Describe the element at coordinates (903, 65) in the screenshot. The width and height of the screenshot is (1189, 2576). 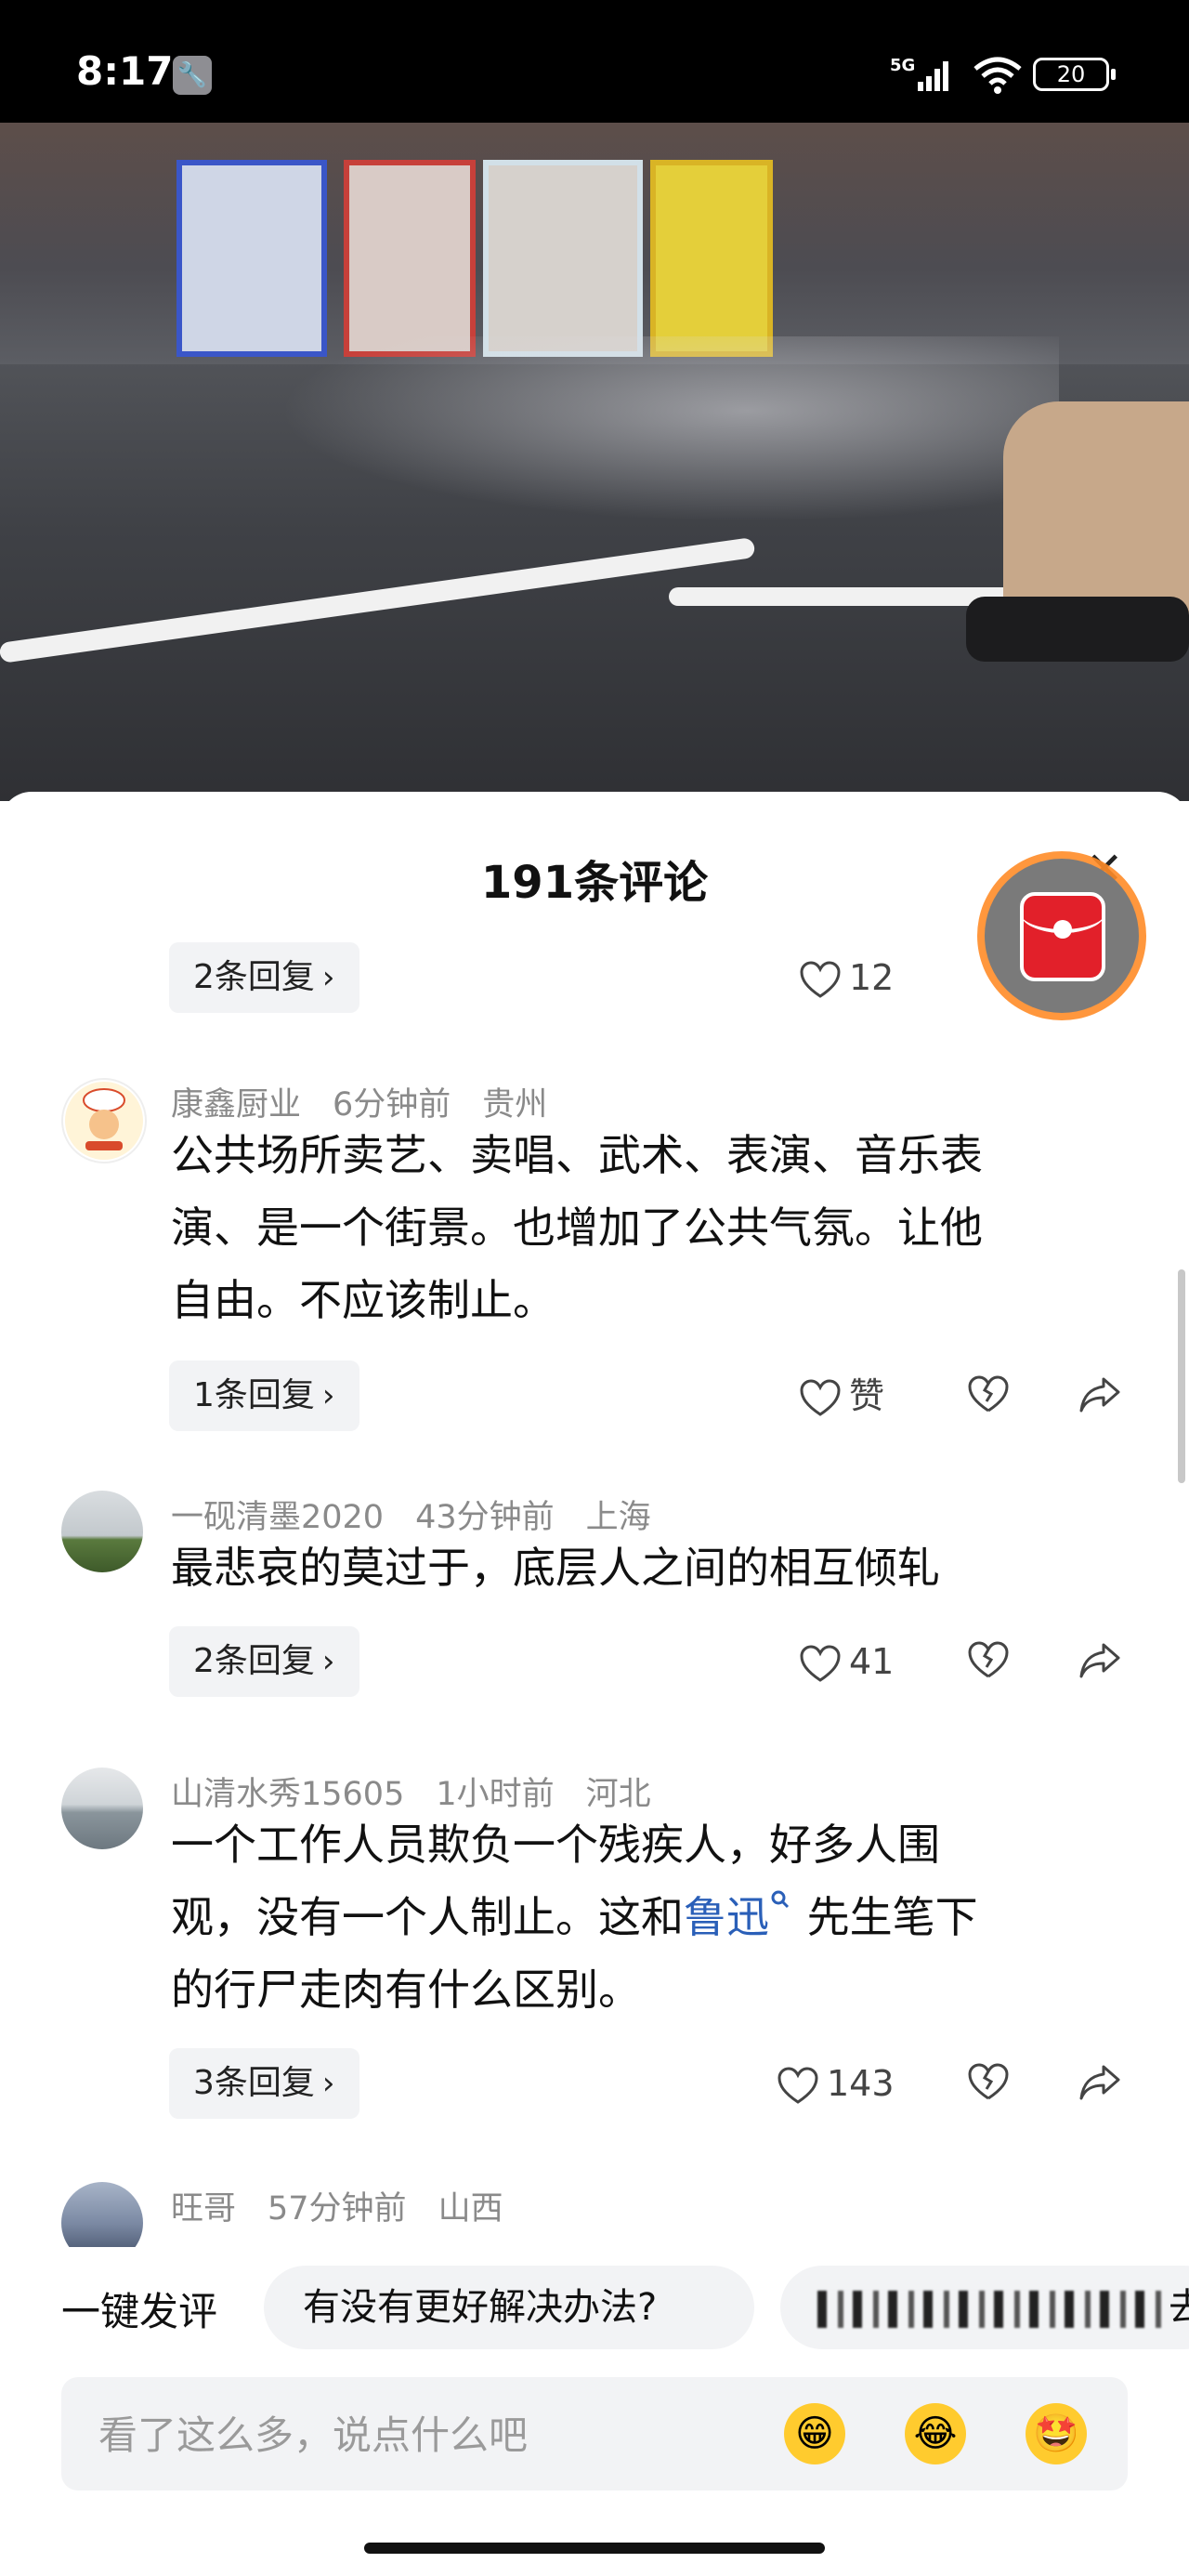
I see `network-label: 5G` at that location.